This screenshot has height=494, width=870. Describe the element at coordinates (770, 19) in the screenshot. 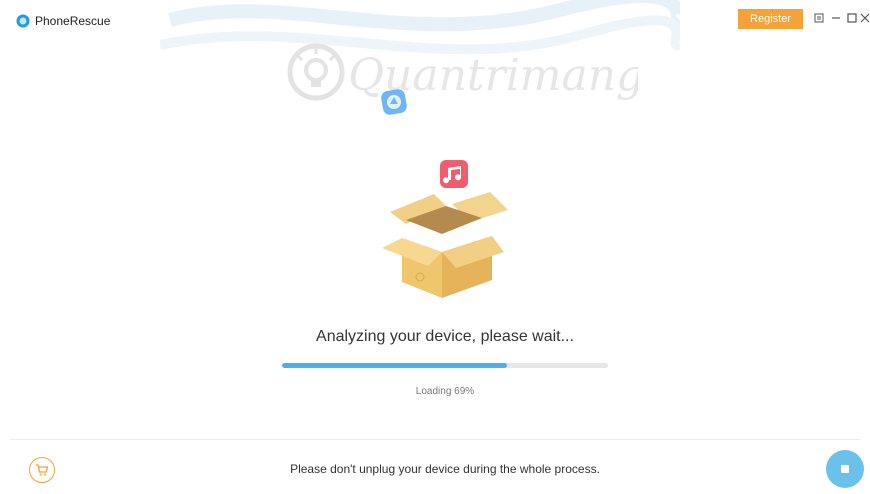

I see `register-button: Register` at that location.